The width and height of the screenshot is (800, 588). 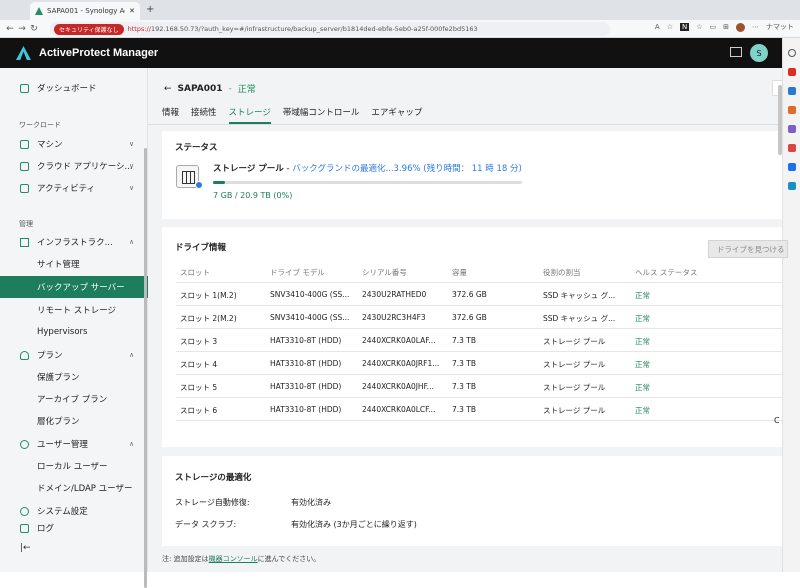 What do you see at coordinates (74, 88) in the screenshot?
I see `sidebar-item-dashboard: ダッシュボード` at bounding box center [74, 88].